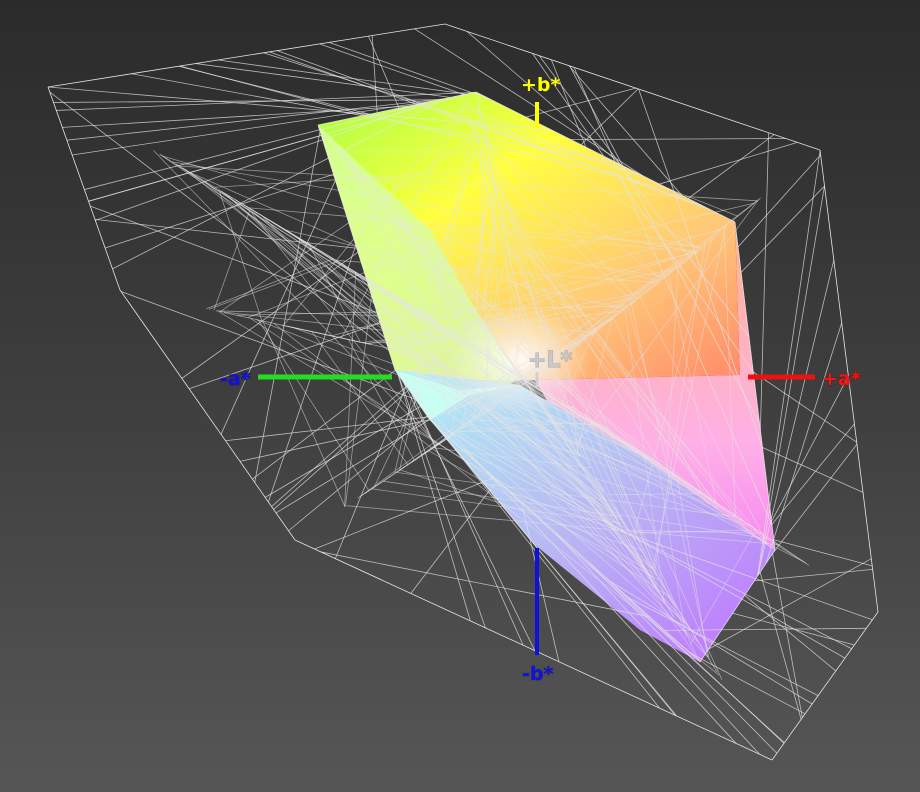 This screenshot has width=920, height=792. What do you see at coordinates (541, 85) in the screenshot?
I see `plus-b-axis-label: +b*` at bounding box center [541, 85].